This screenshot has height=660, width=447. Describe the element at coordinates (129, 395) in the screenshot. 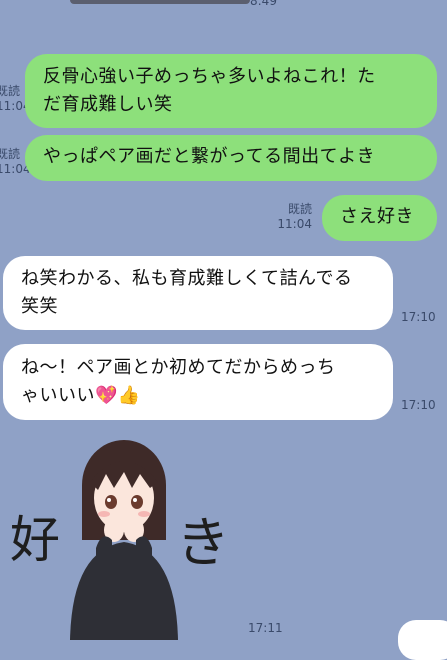

I see `thumbs-up-emoji-icon: 👍` at that location.